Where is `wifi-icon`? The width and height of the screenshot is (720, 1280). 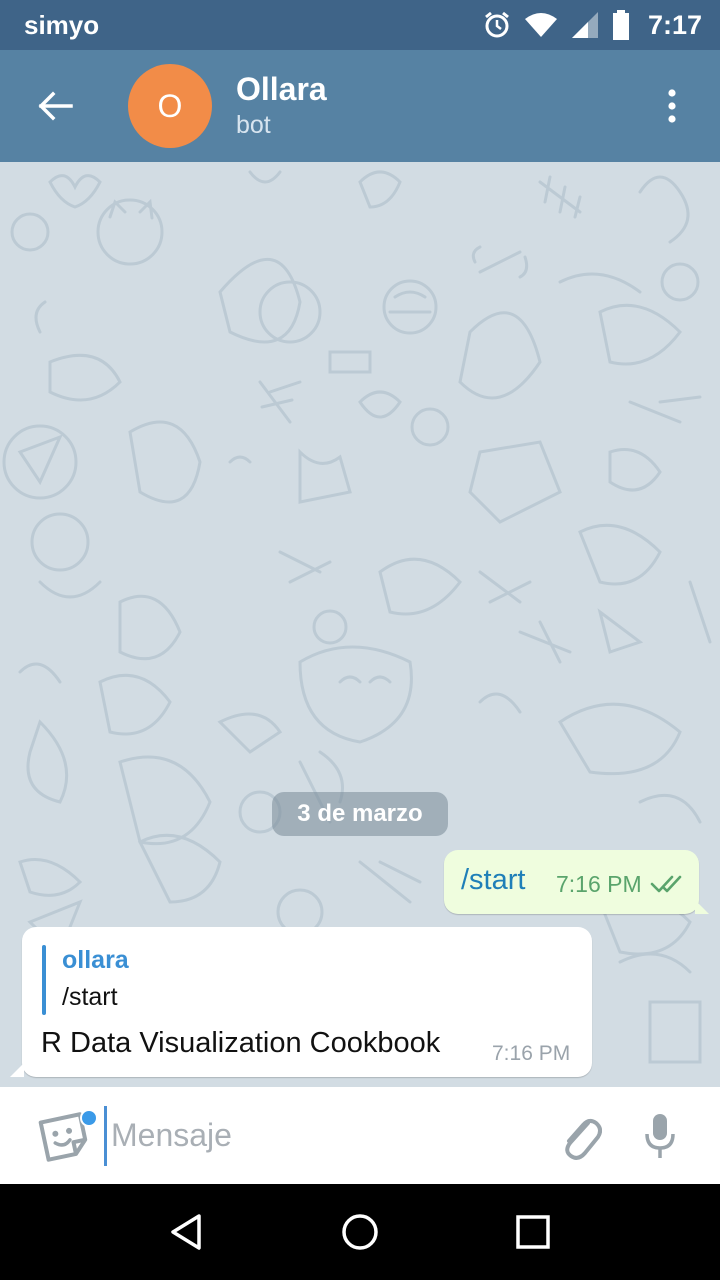
wifi-icon is located at coordinates (540, 25).